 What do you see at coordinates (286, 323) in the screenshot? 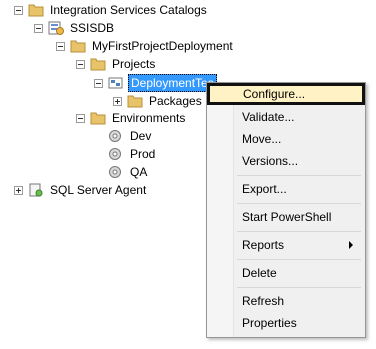
I see `menu-item-properties: Properties` at bounding box center [286, 323].